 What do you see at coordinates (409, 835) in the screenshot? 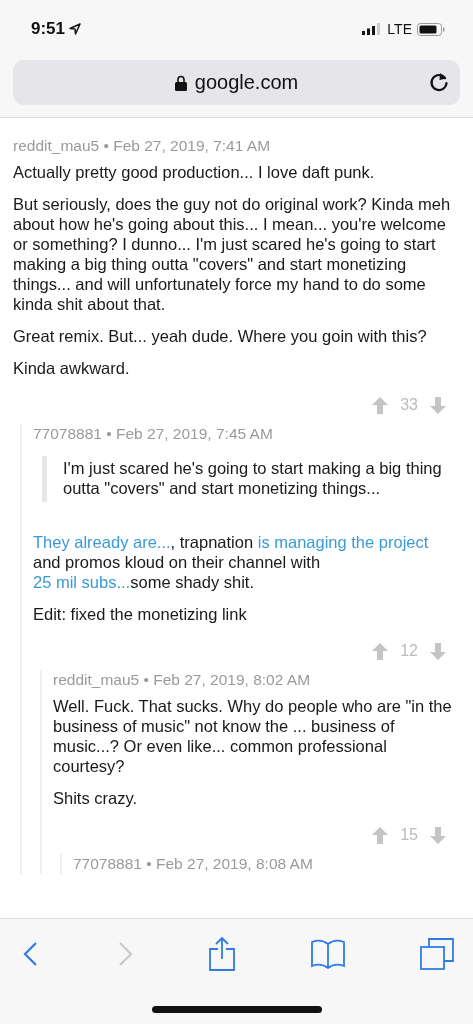
I see `vote-count: 15` at bounding box center [409, 835].